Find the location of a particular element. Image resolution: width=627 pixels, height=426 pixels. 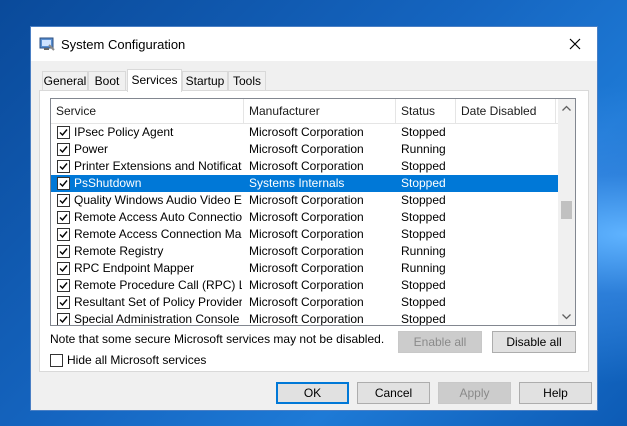

chevron-down-icon is located at coordinates (566, 316).